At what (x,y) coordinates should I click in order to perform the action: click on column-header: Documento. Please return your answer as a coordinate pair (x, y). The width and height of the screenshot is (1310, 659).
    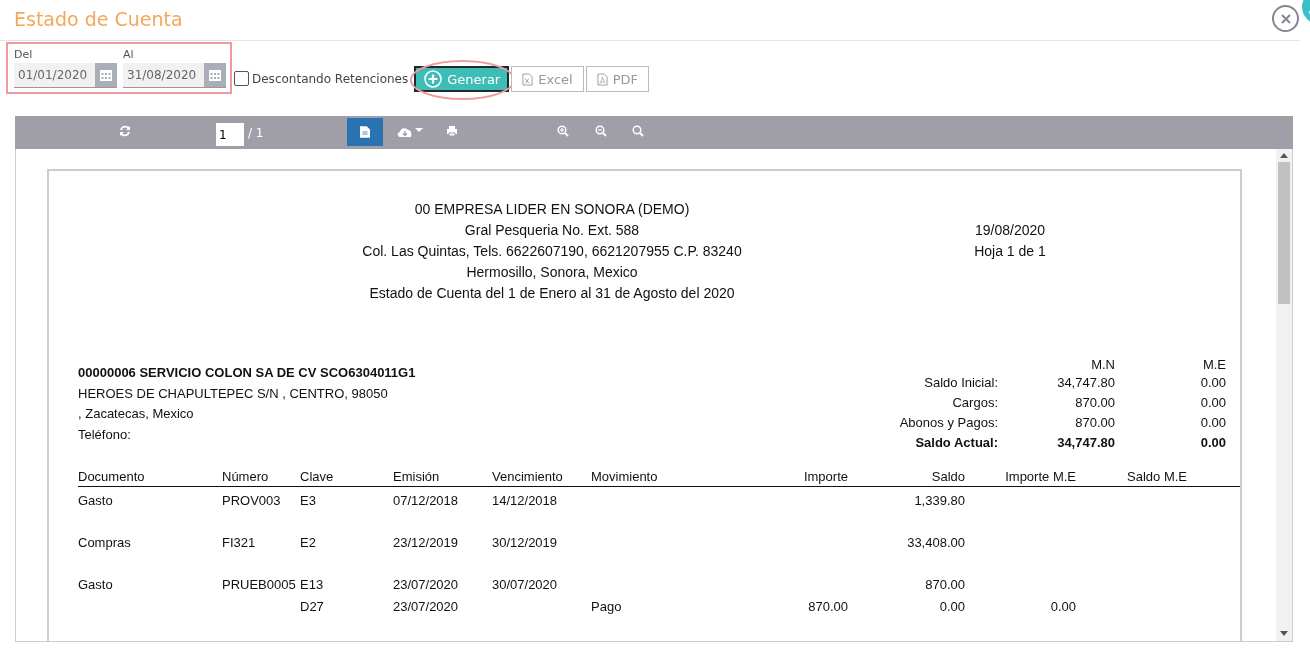
    Looking at the image, I should click on (112, 476).